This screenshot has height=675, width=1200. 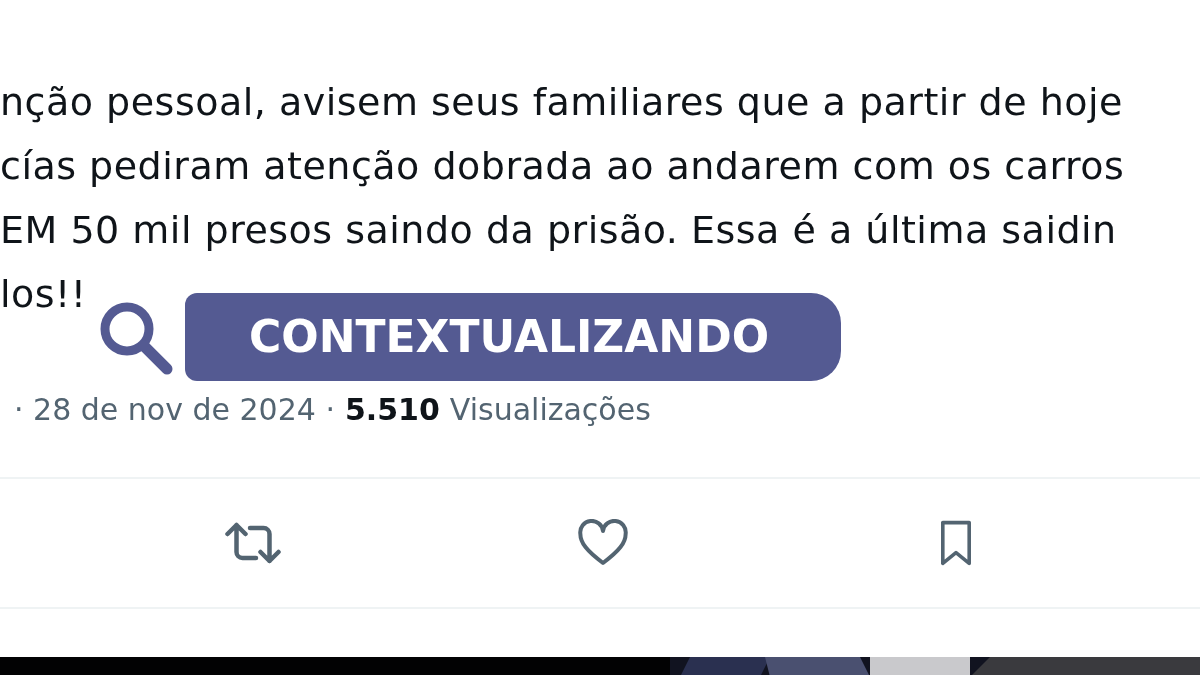 What do you see at coordinates (513, 337) in the screenshot?
I see `banner-label: CONTEXTUALIZANDO` at bounding box center [513, 337].